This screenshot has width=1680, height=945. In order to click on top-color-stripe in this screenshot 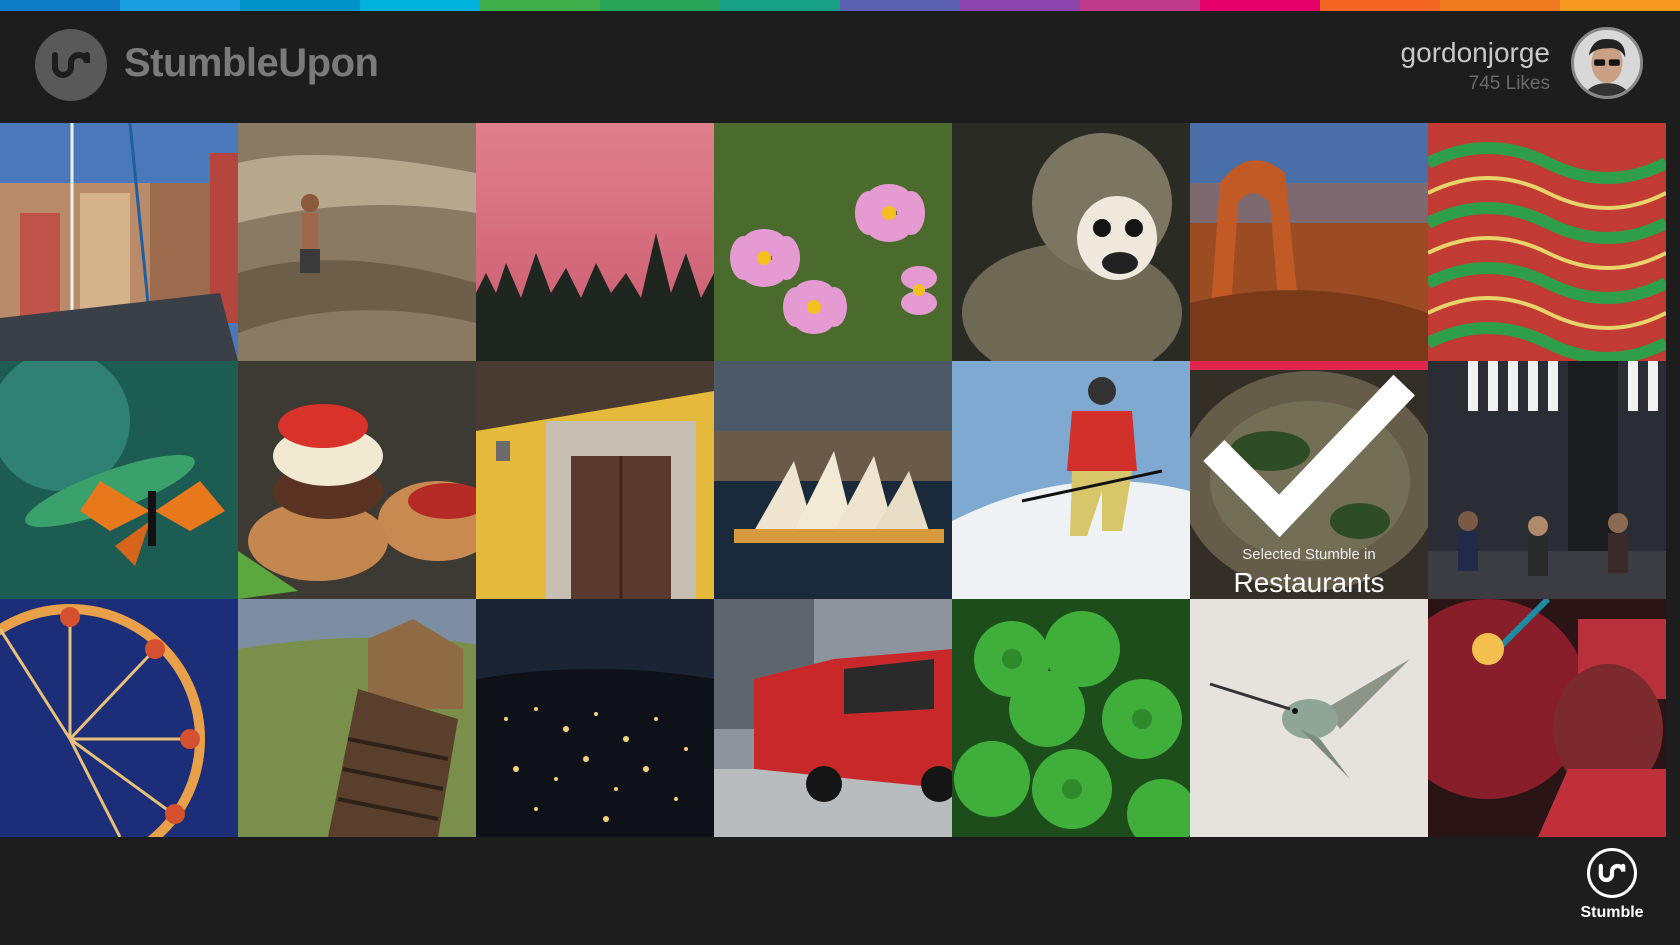, I will do `click(840, 5)`.